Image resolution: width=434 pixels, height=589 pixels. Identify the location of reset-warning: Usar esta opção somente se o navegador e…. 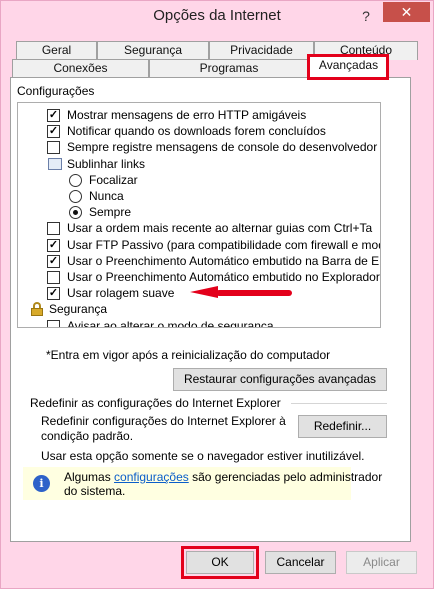
(203, 456).